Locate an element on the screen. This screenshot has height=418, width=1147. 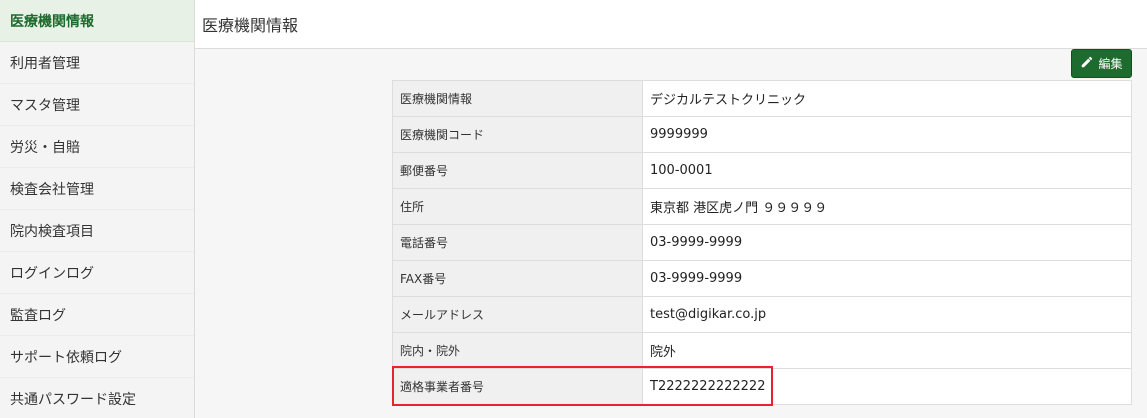
row-label: 医療機関情報 is located at coordinates (517, 98).